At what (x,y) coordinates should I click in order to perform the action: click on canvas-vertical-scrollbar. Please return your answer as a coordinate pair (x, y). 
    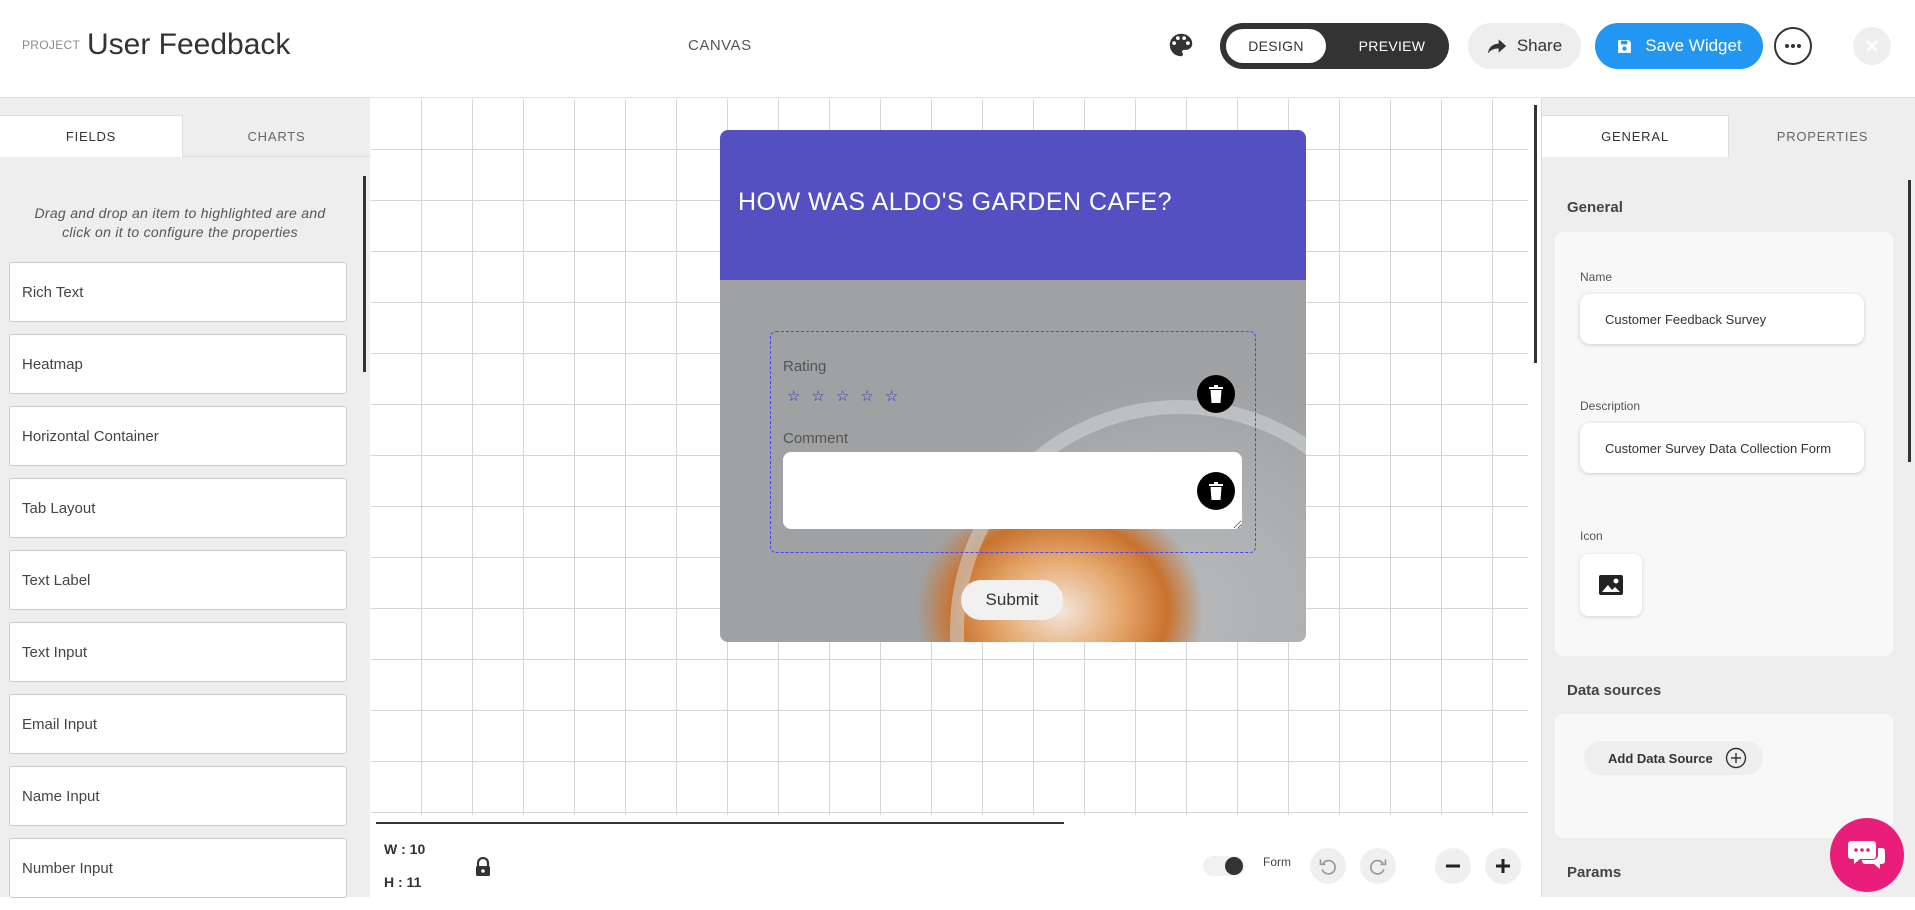
    Looking at the image, I should click on (1535, 234).